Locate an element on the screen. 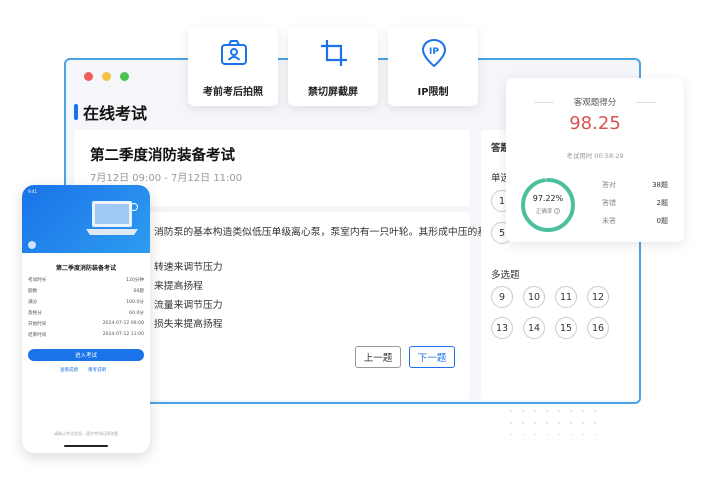 The width and height of the screenshot is (705, 500). feature-card-screen-lock: 禁切屏截屏 is located at coordinates (333, 66).